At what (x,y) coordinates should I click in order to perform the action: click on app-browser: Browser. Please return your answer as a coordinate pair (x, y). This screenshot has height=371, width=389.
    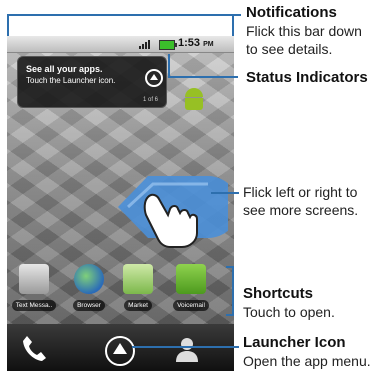
    Looking at the image, I should click on (89, 288).